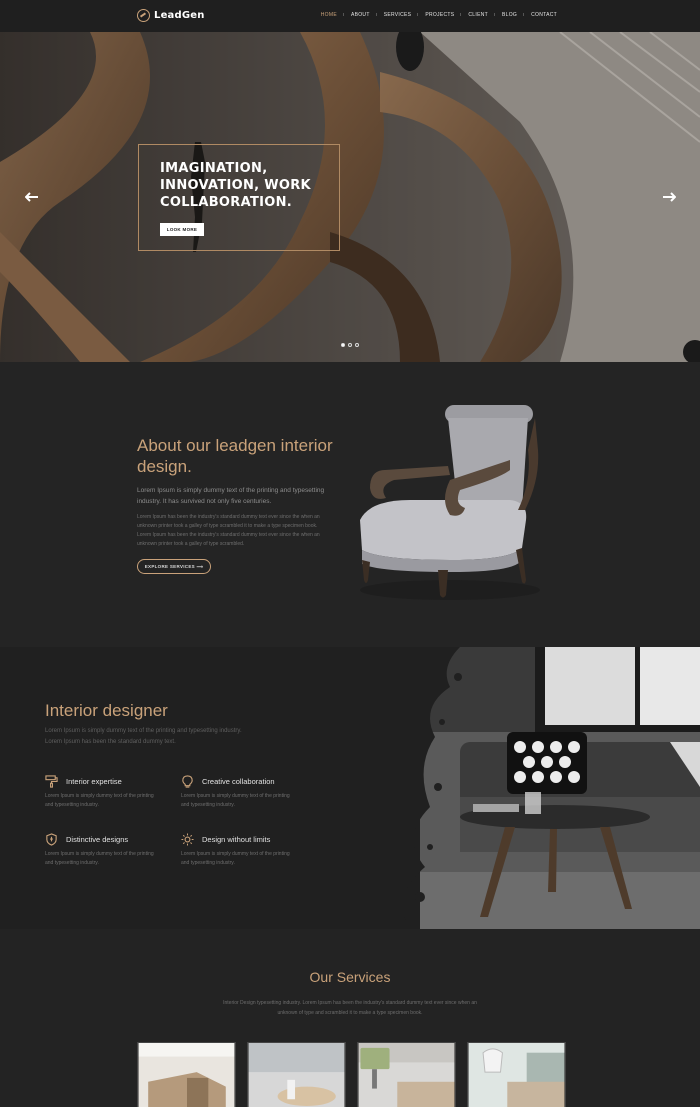 The image size is (700, 1107). I want to click on nav-services: SERVICES, so click(397, 15).